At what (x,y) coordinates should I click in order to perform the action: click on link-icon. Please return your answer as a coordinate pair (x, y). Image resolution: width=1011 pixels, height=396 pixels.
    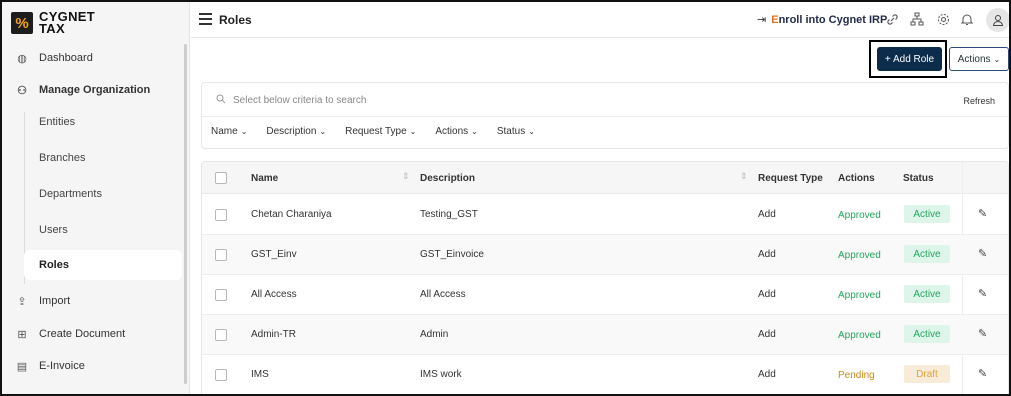
    Looking at the image, I should click on (892, 19).